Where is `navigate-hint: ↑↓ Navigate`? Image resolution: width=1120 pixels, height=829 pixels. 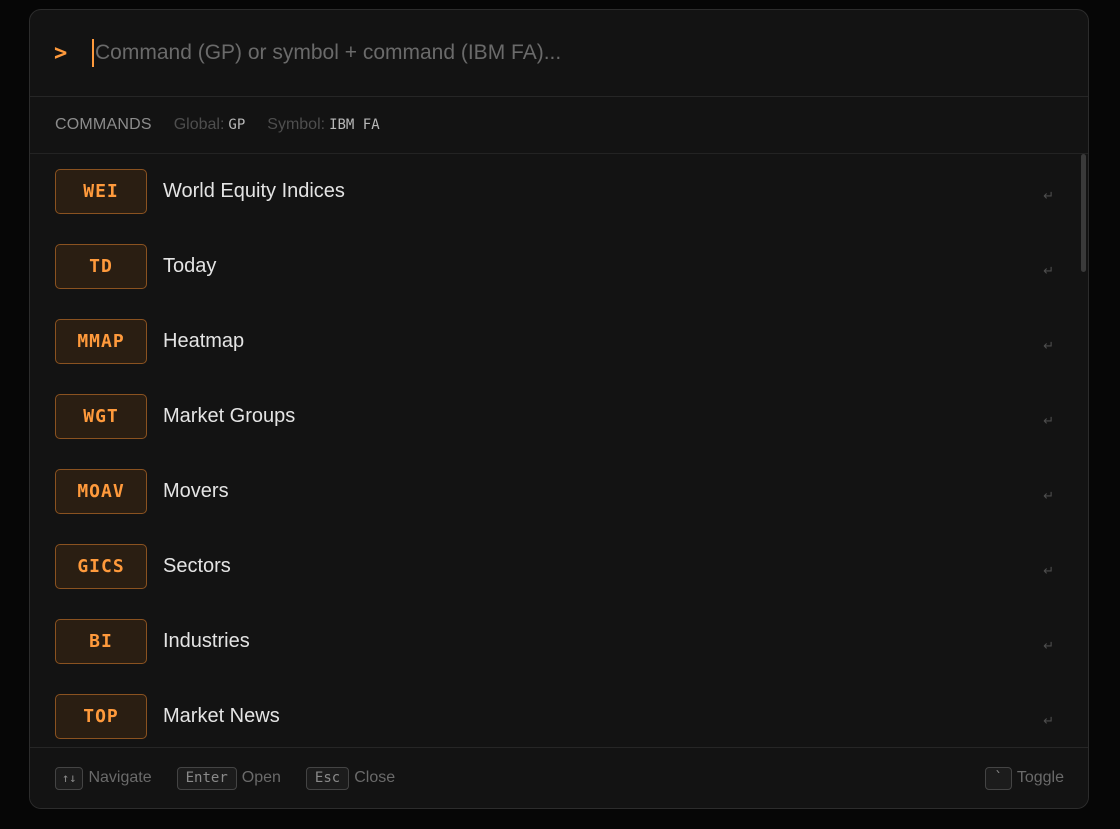
navigate-hint: ↑↓ Navigate is located at coordinates (103, 778).